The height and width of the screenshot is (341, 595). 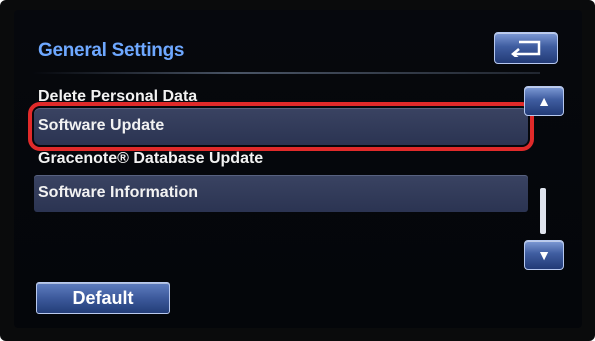 I want to click on header-divider, so click(x=286, y=73).